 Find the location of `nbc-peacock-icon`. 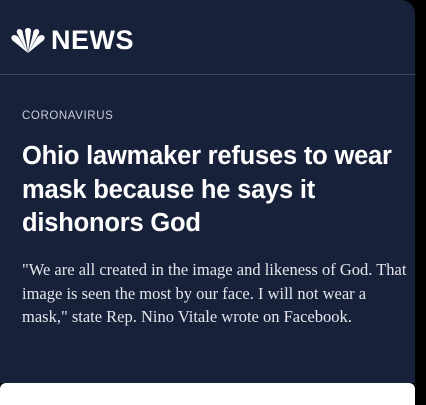

nbc-peacock-icon is located at coordinates (28, 40).